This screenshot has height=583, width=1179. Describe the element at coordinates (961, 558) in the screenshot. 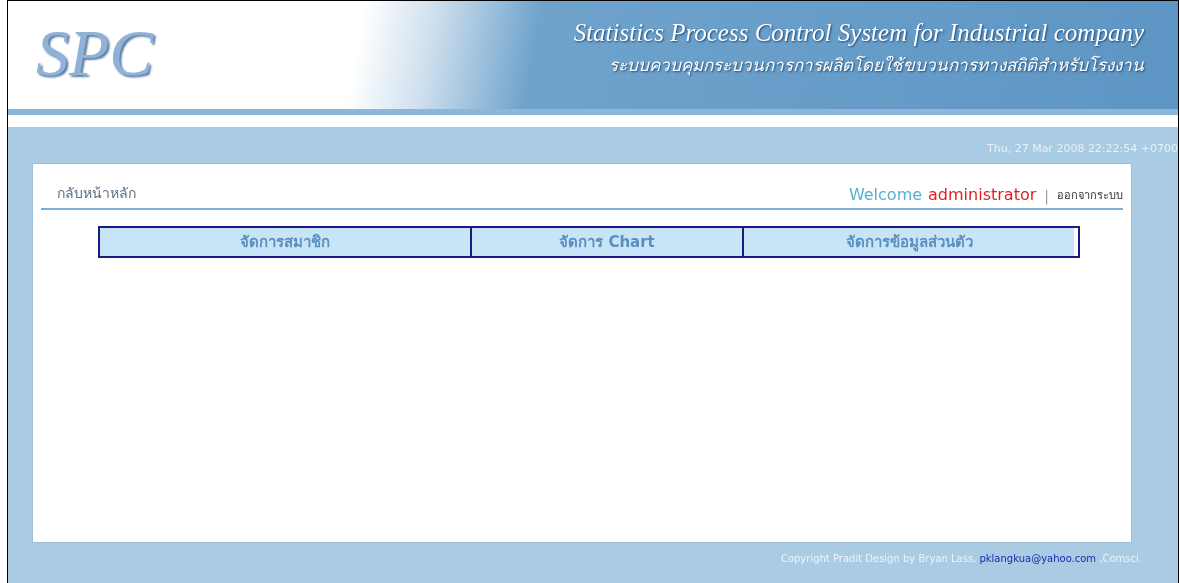

I see `footer-text: Copyright Pradit Design by Bryan Lass, pklangkua@yahoo.com ,Comsci.` at that location.